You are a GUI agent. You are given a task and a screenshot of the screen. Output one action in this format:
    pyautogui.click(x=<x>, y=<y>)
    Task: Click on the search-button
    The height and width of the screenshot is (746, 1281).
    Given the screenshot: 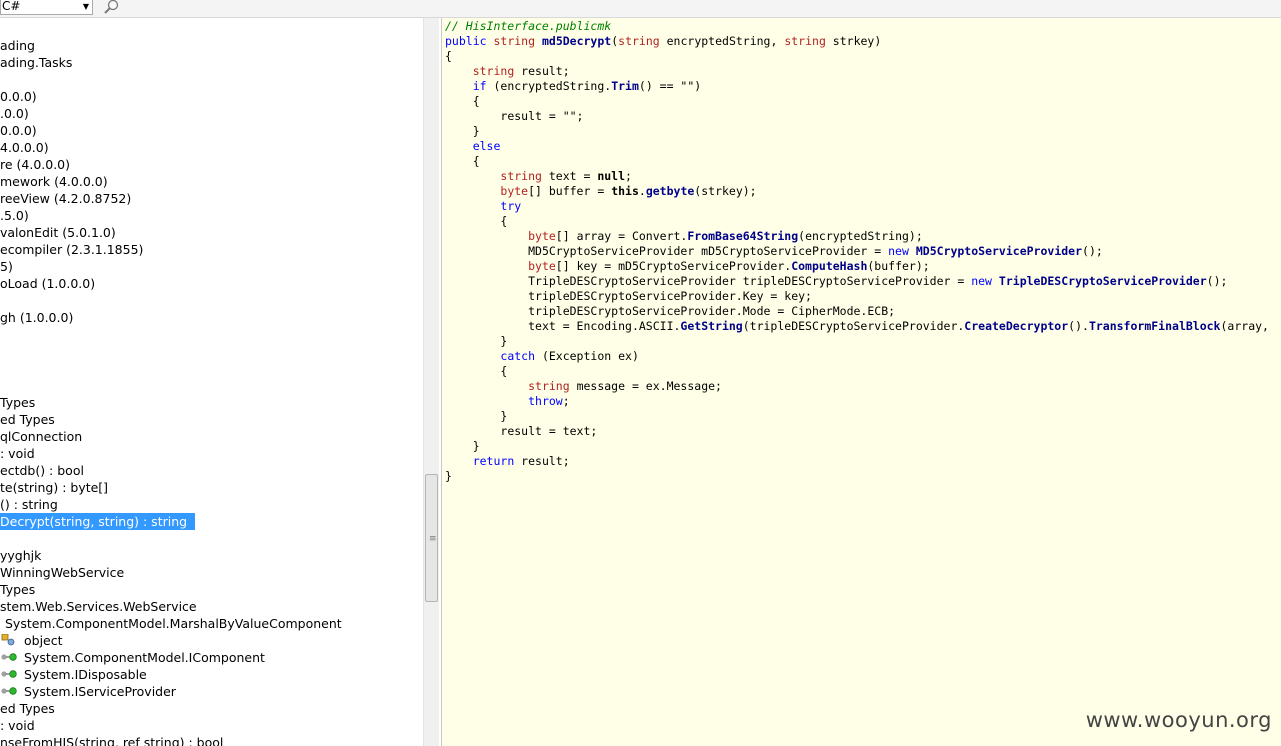 What is the action you would take?
    pyautogui.click(x=111, y=8)
    